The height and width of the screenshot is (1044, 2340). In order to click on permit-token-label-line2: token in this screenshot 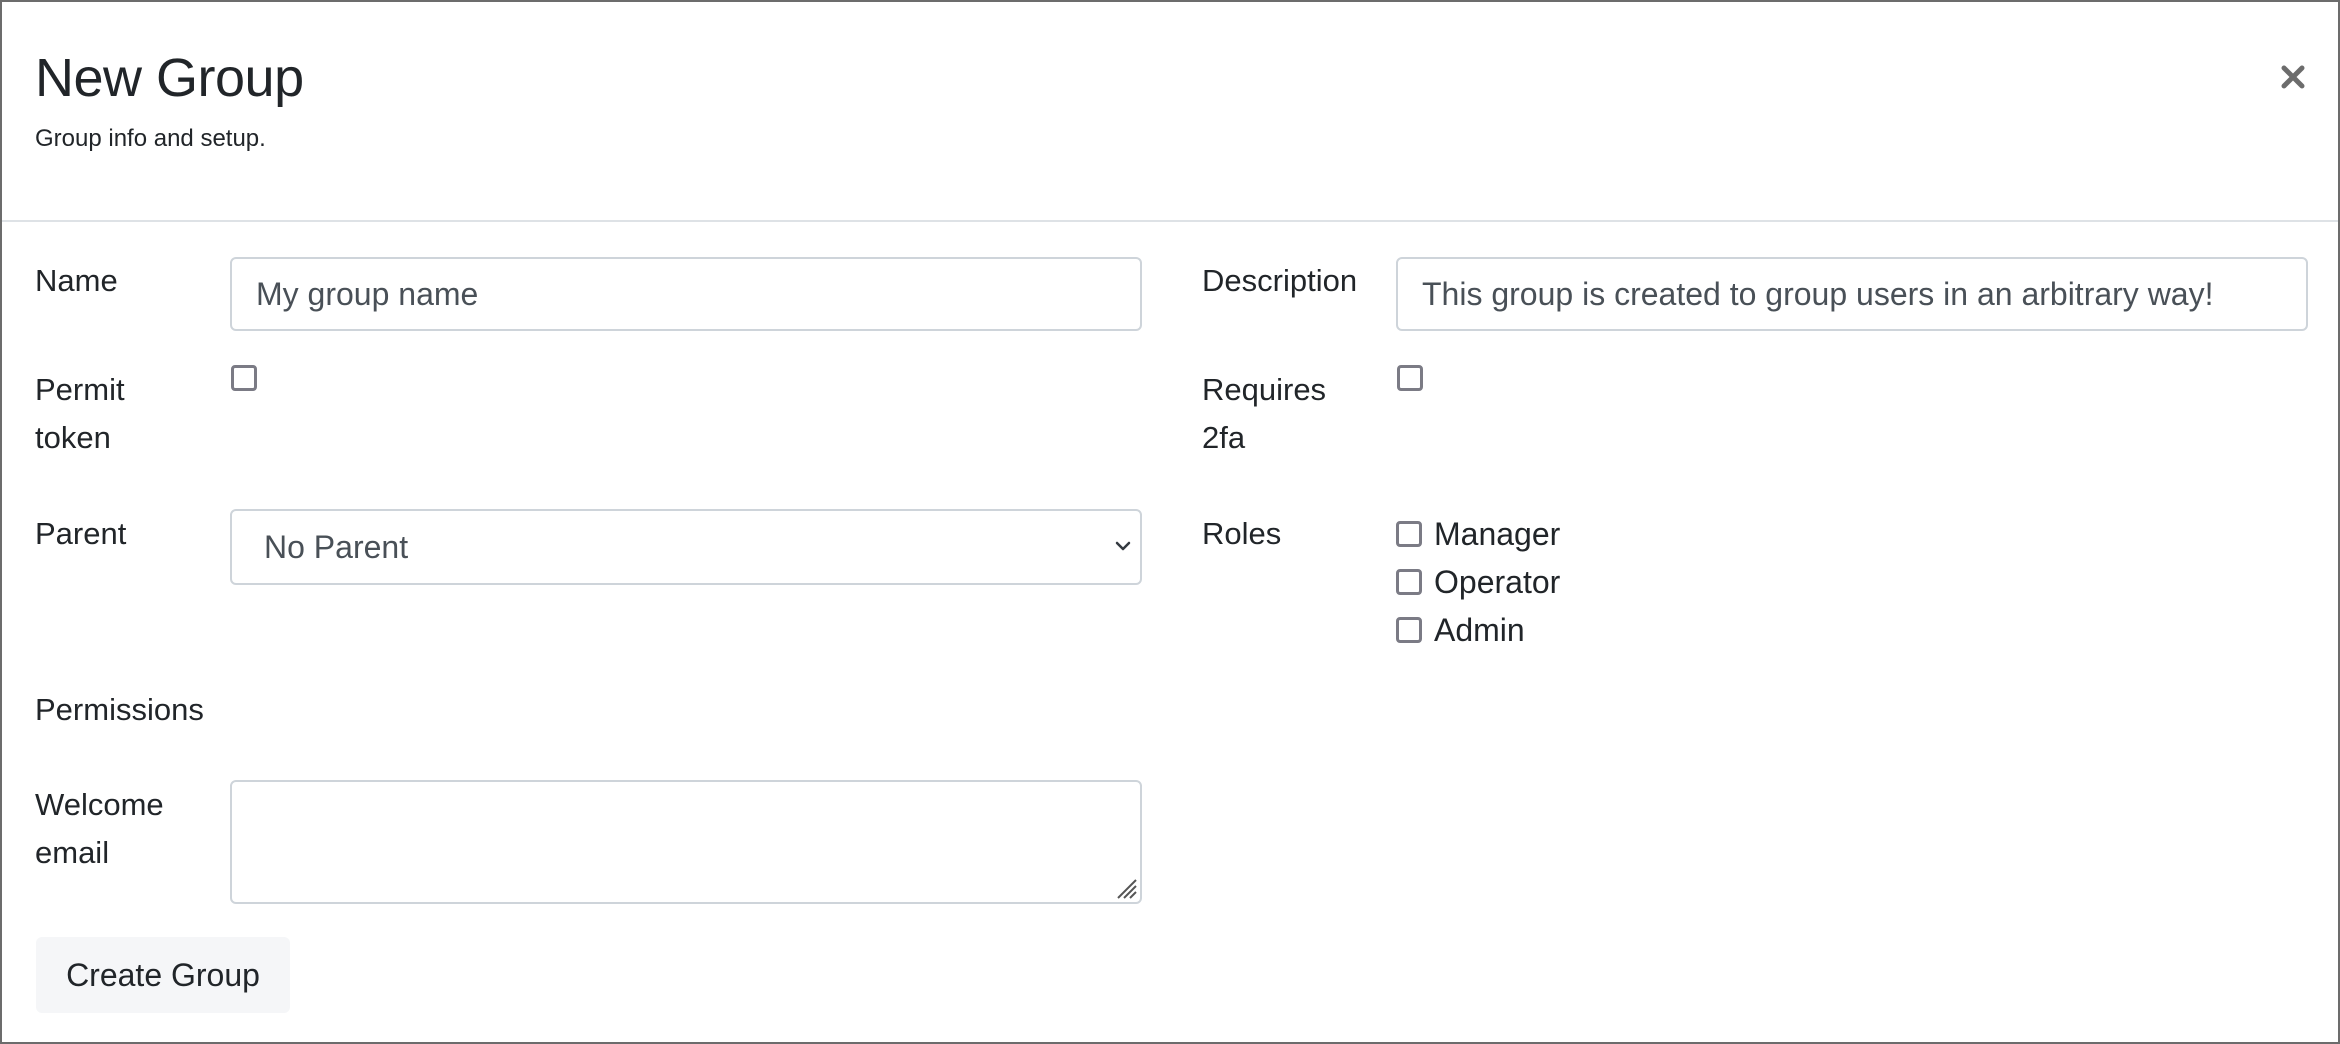, I will do `click(73, 437)`.